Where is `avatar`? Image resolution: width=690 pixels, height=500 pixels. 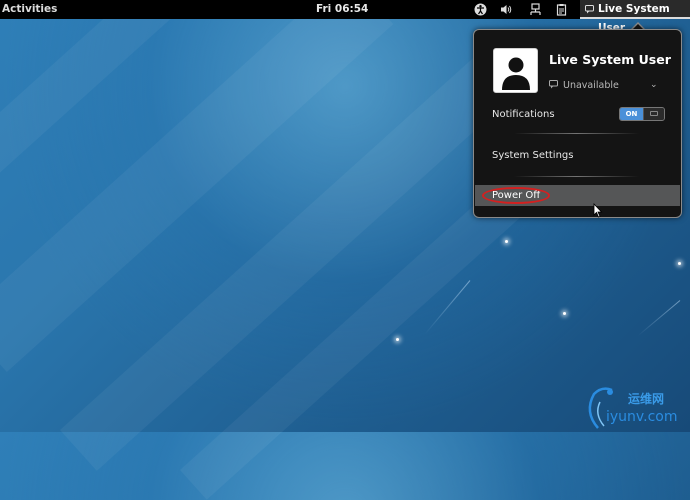
avatar is located at coordinates (515, 70).